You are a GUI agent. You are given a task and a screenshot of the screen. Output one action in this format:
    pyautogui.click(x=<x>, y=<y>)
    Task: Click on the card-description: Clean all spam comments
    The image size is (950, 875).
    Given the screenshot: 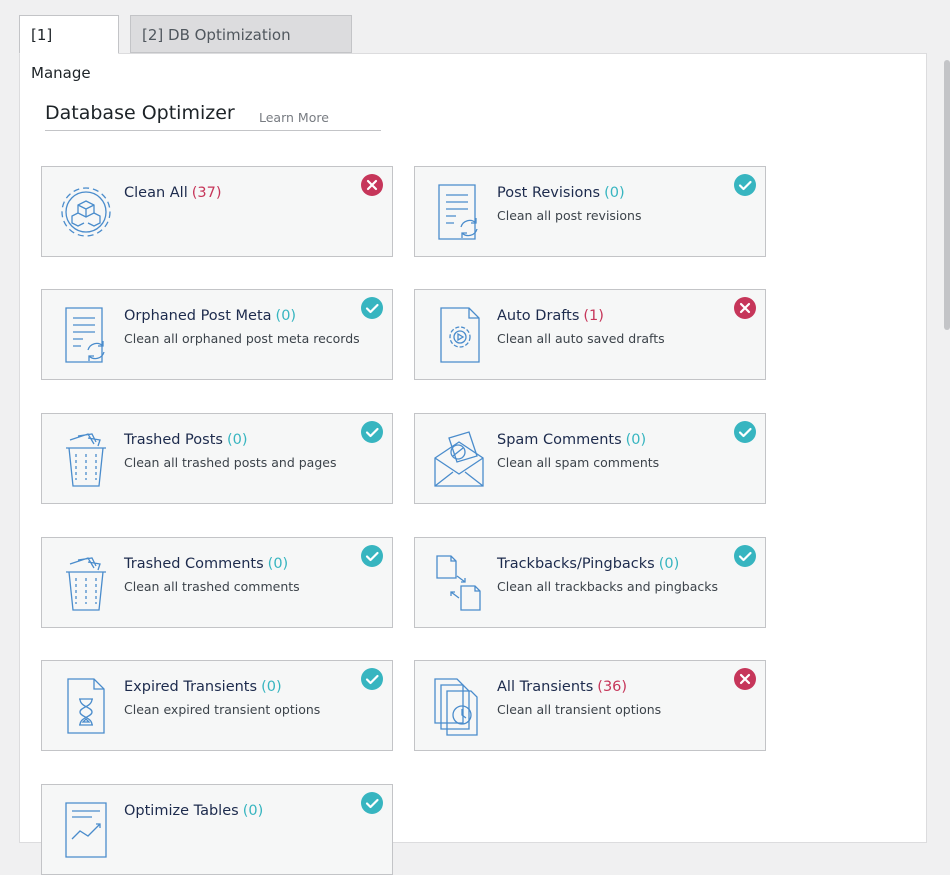 What is the action you would take?
    pyautogui.click(x=578, y=462)
    